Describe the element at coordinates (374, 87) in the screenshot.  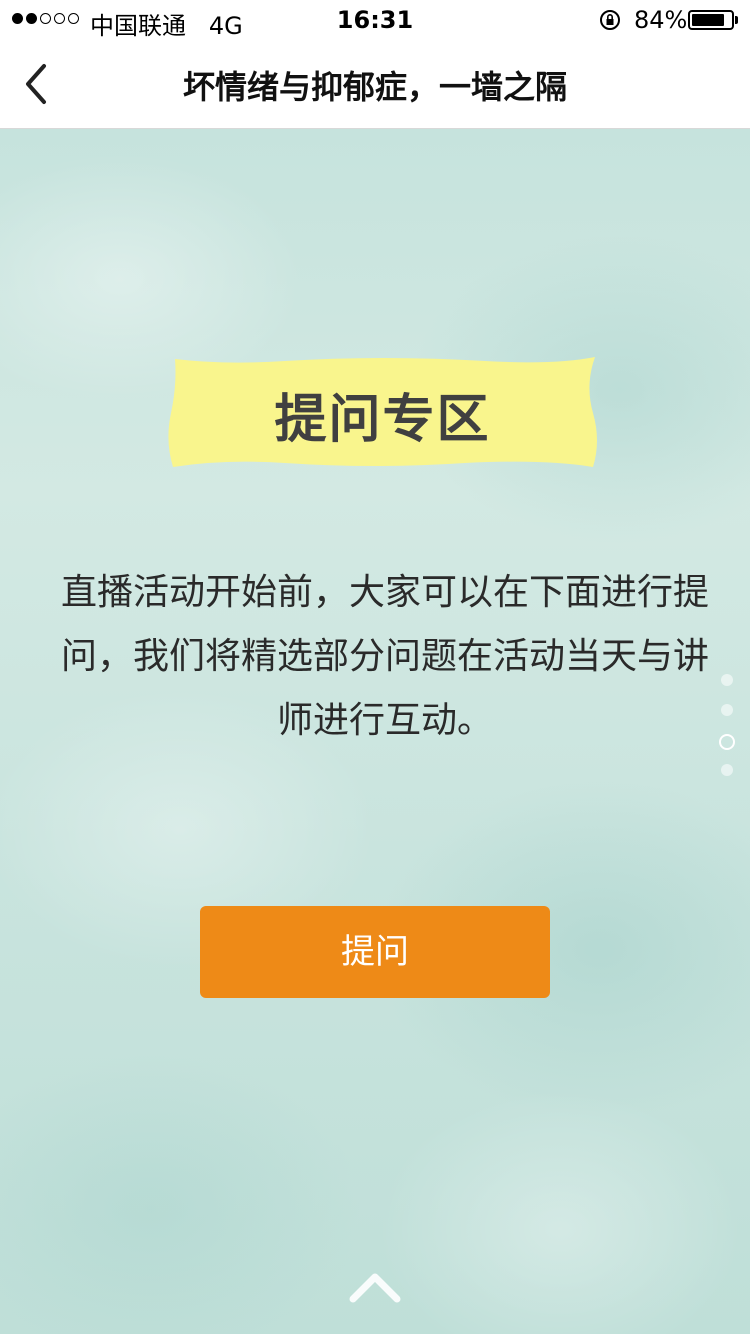
I see `page-title: 坏情绪与抑郁症，一墙之隔` at that location.